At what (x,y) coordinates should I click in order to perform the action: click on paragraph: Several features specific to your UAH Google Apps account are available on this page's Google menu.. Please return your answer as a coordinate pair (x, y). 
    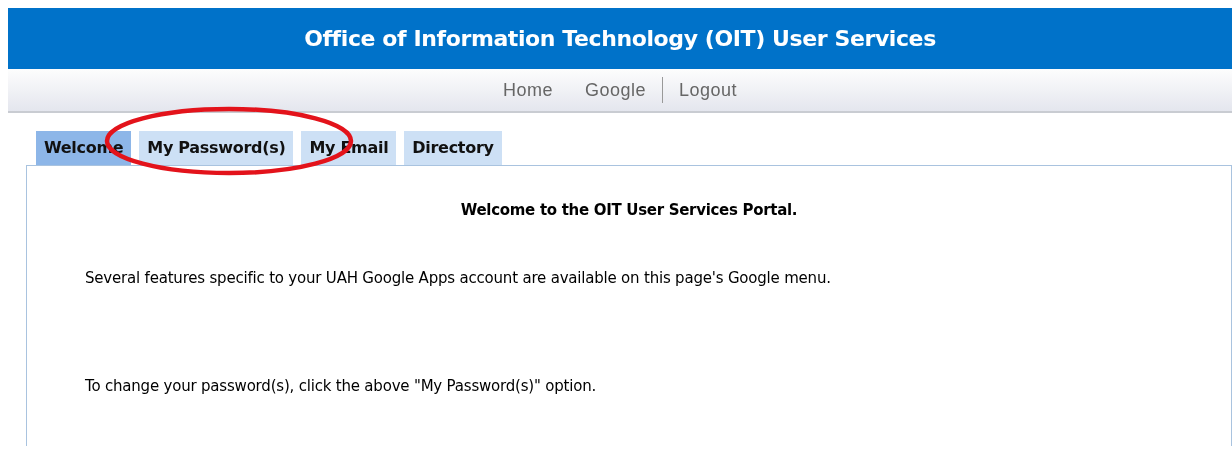
    Looking at the image, I should click on (458, 278).